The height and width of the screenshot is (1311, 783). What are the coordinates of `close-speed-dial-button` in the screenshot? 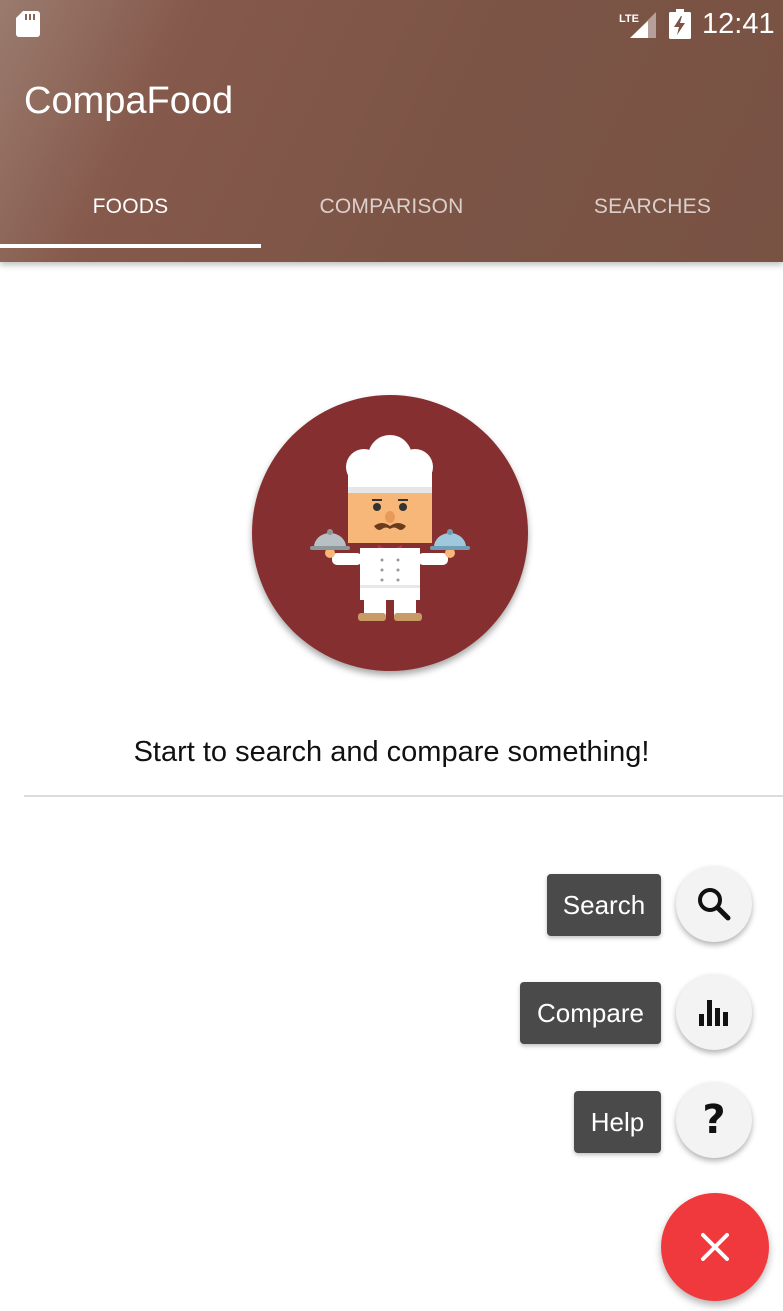 It's located at (715, 1247).